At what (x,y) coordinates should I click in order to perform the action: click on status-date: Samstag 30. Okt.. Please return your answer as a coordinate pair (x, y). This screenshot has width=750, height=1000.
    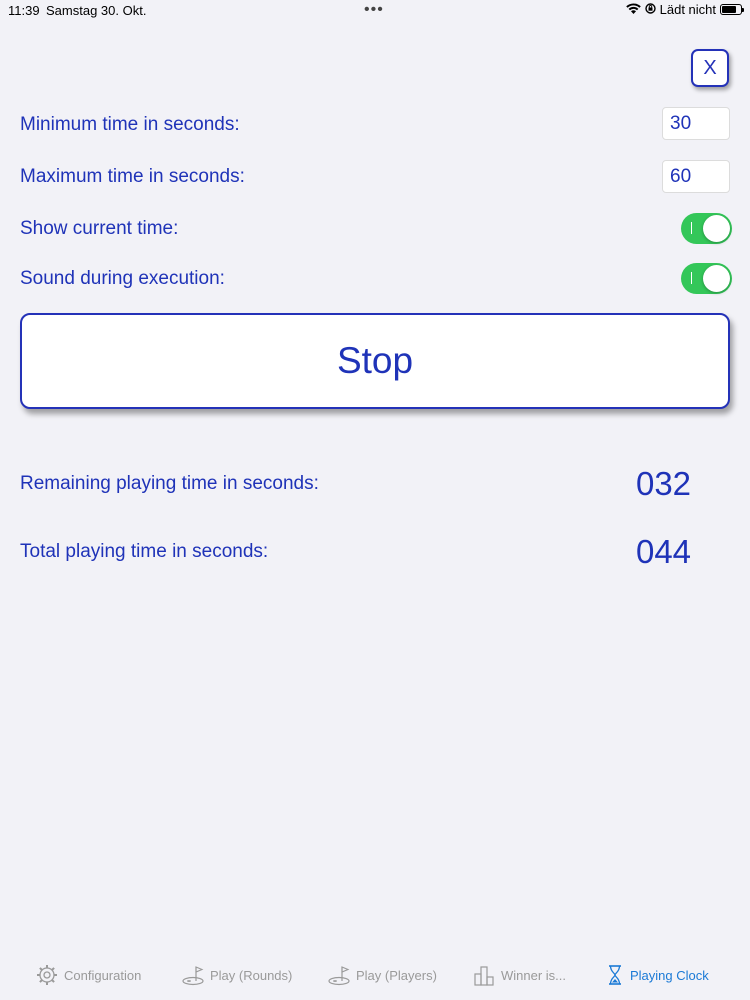
    Looking at the image, I should click on (96, 10).